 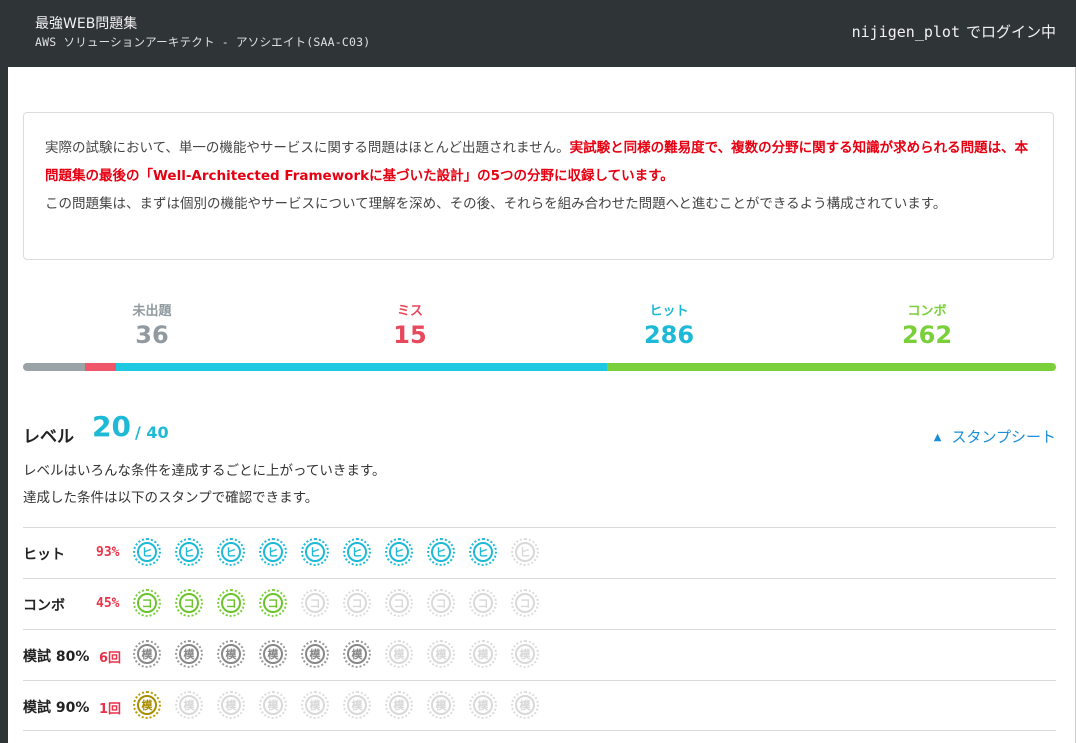 What do you see at coordinates (152, 335) in the screenshot?
I see `stat-value: 36` at bounding box center [152, 335].